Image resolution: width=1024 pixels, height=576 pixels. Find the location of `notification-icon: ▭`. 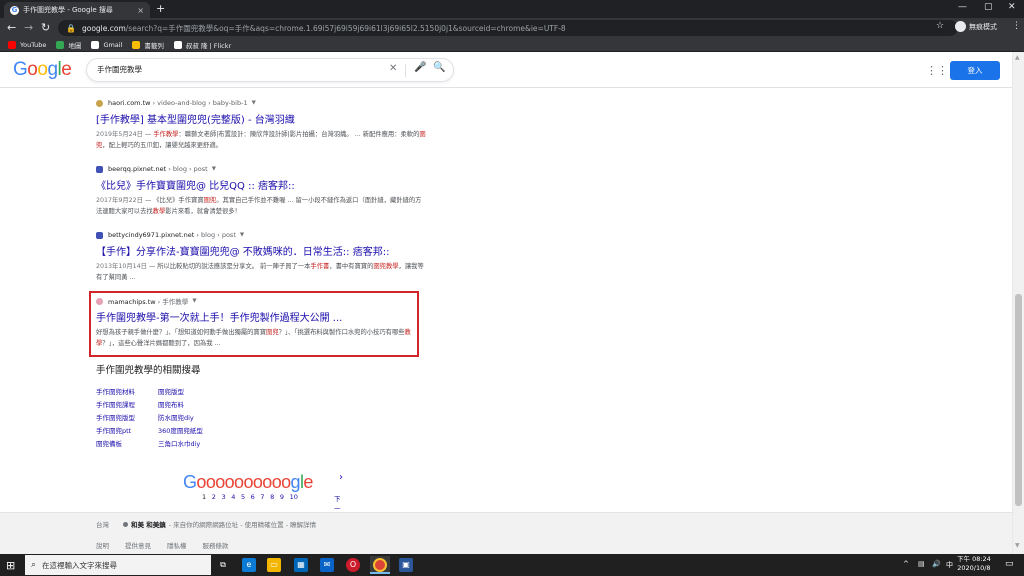

notification-icon: ▭ is located at coordinates (1009, 564).